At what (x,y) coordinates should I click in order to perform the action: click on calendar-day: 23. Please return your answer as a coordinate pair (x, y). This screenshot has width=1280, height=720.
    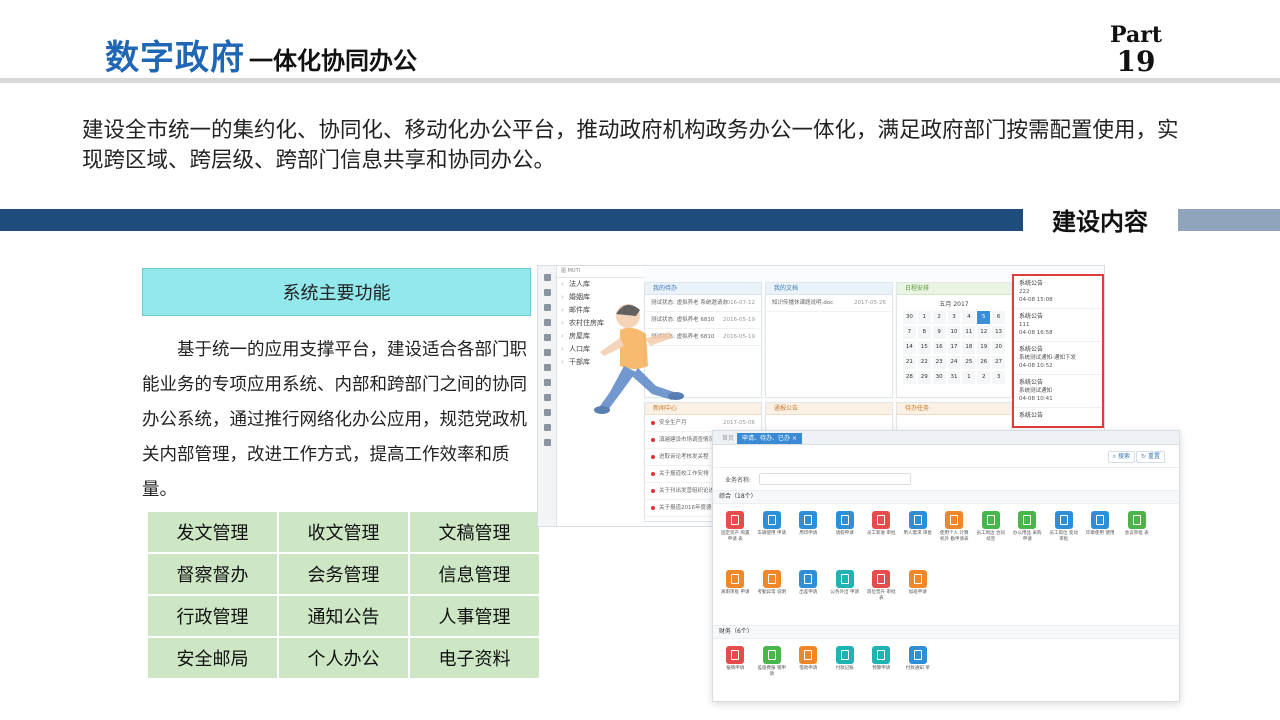
    Looking at the image, I should click on (939, 362).